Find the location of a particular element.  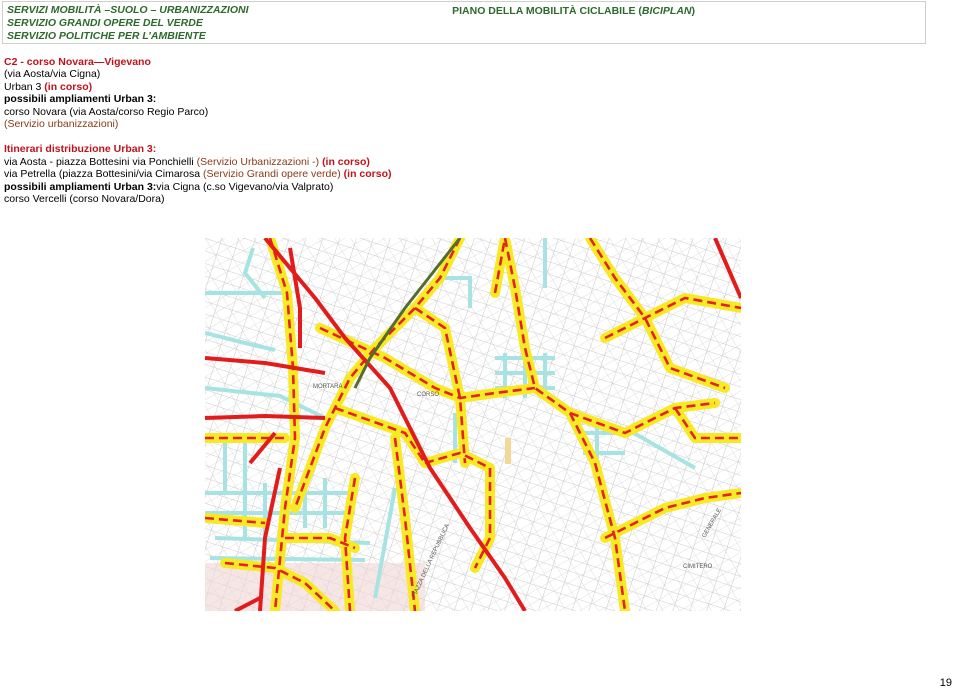

section-line: (Servizio urbanizzazioni) is located at coordinates (61, 124).